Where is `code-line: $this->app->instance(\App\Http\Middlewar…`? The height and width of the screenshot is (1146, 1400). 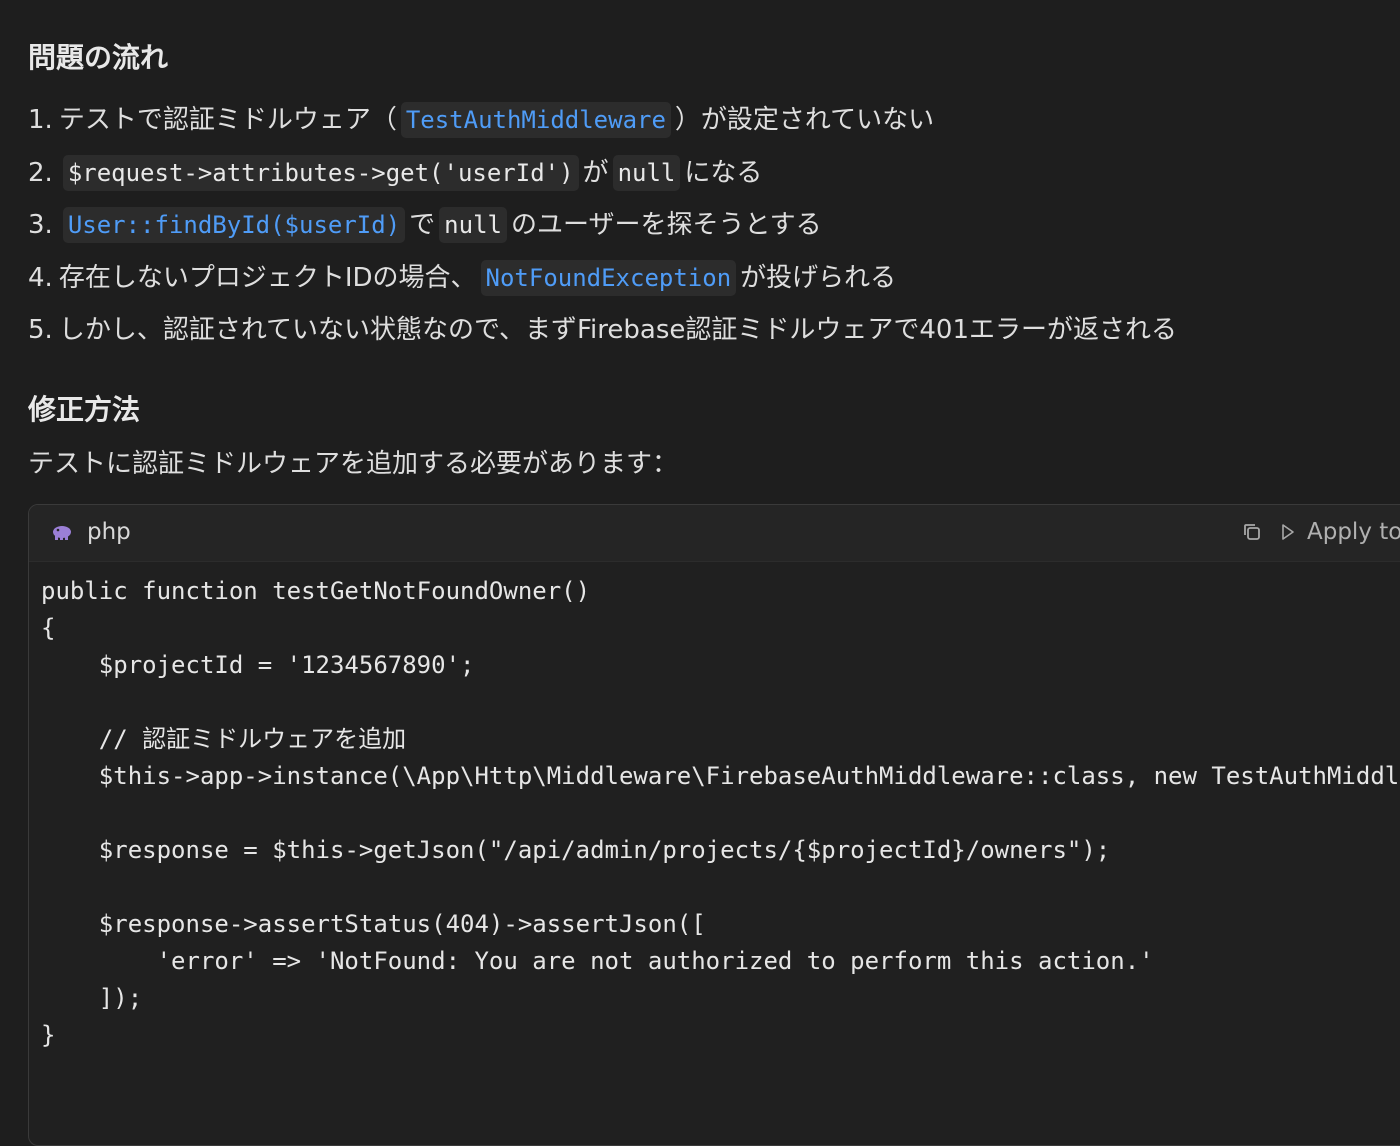 code-line: $this->app->instance(\App\Http\Middlewar… is located at coordinates (720, 776).